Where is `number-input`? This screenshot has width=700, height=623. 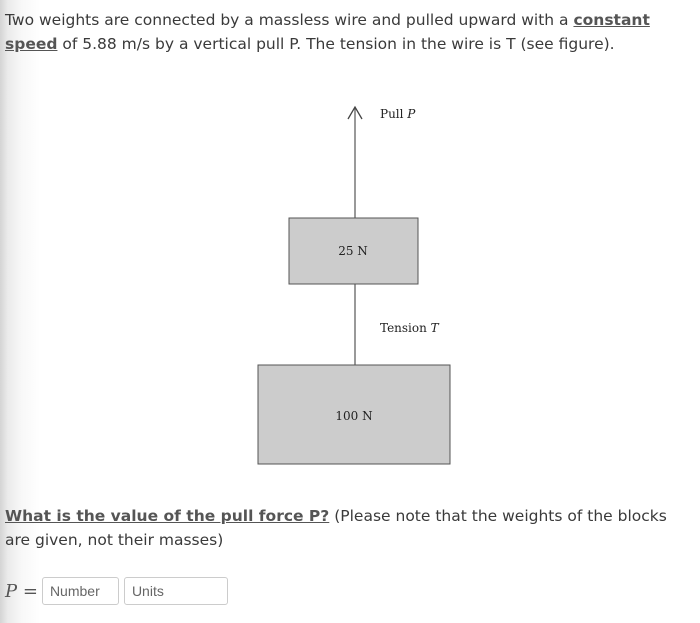
number-input is located at coordinates (80, 591).